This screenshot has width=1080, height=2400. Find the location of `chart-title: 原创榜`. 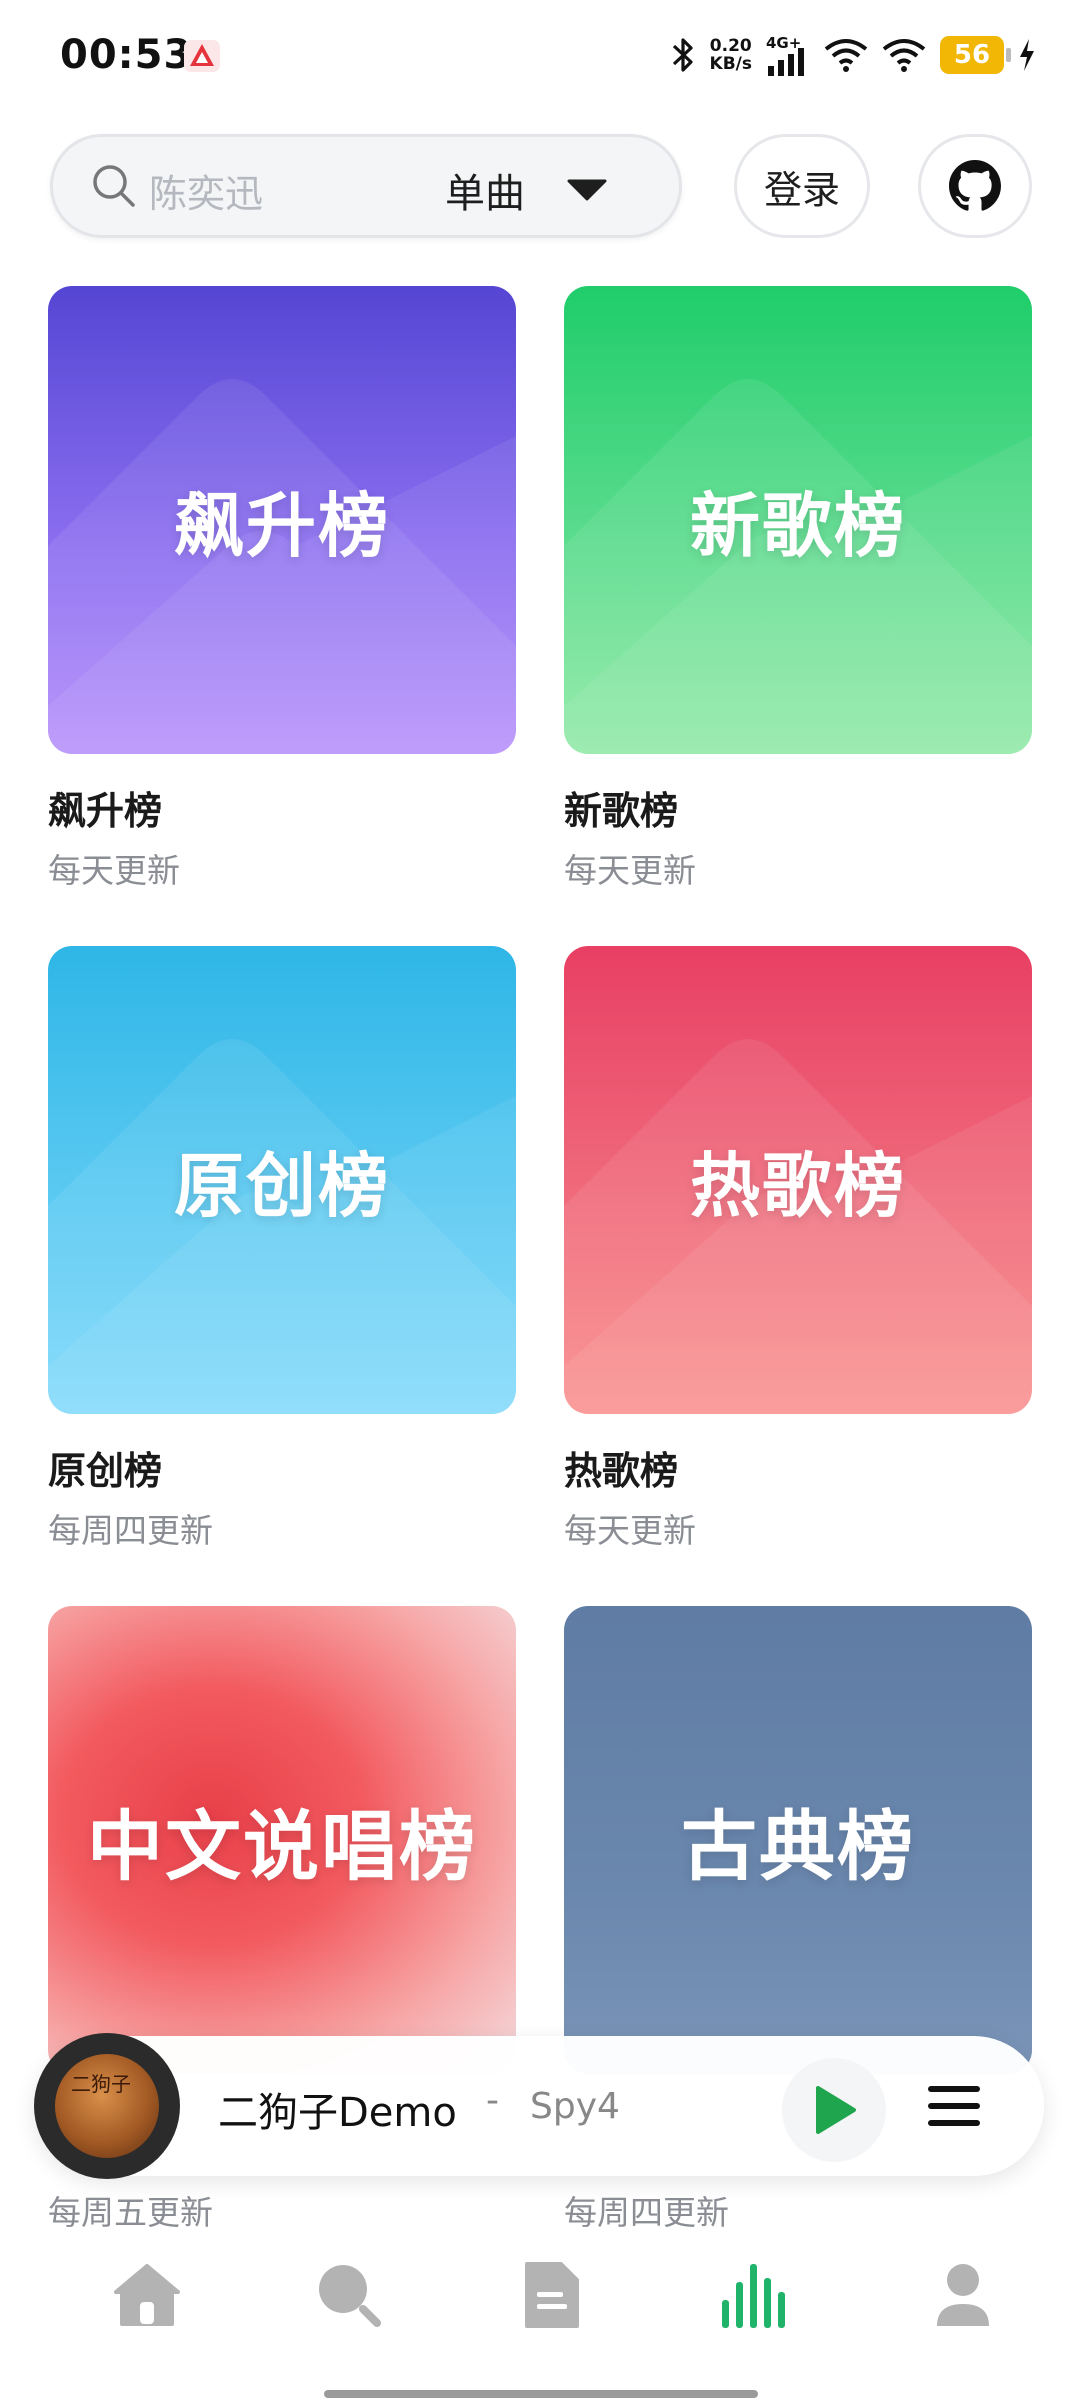

chart-title: 原创榜 is located at coordinates (282, 1466).